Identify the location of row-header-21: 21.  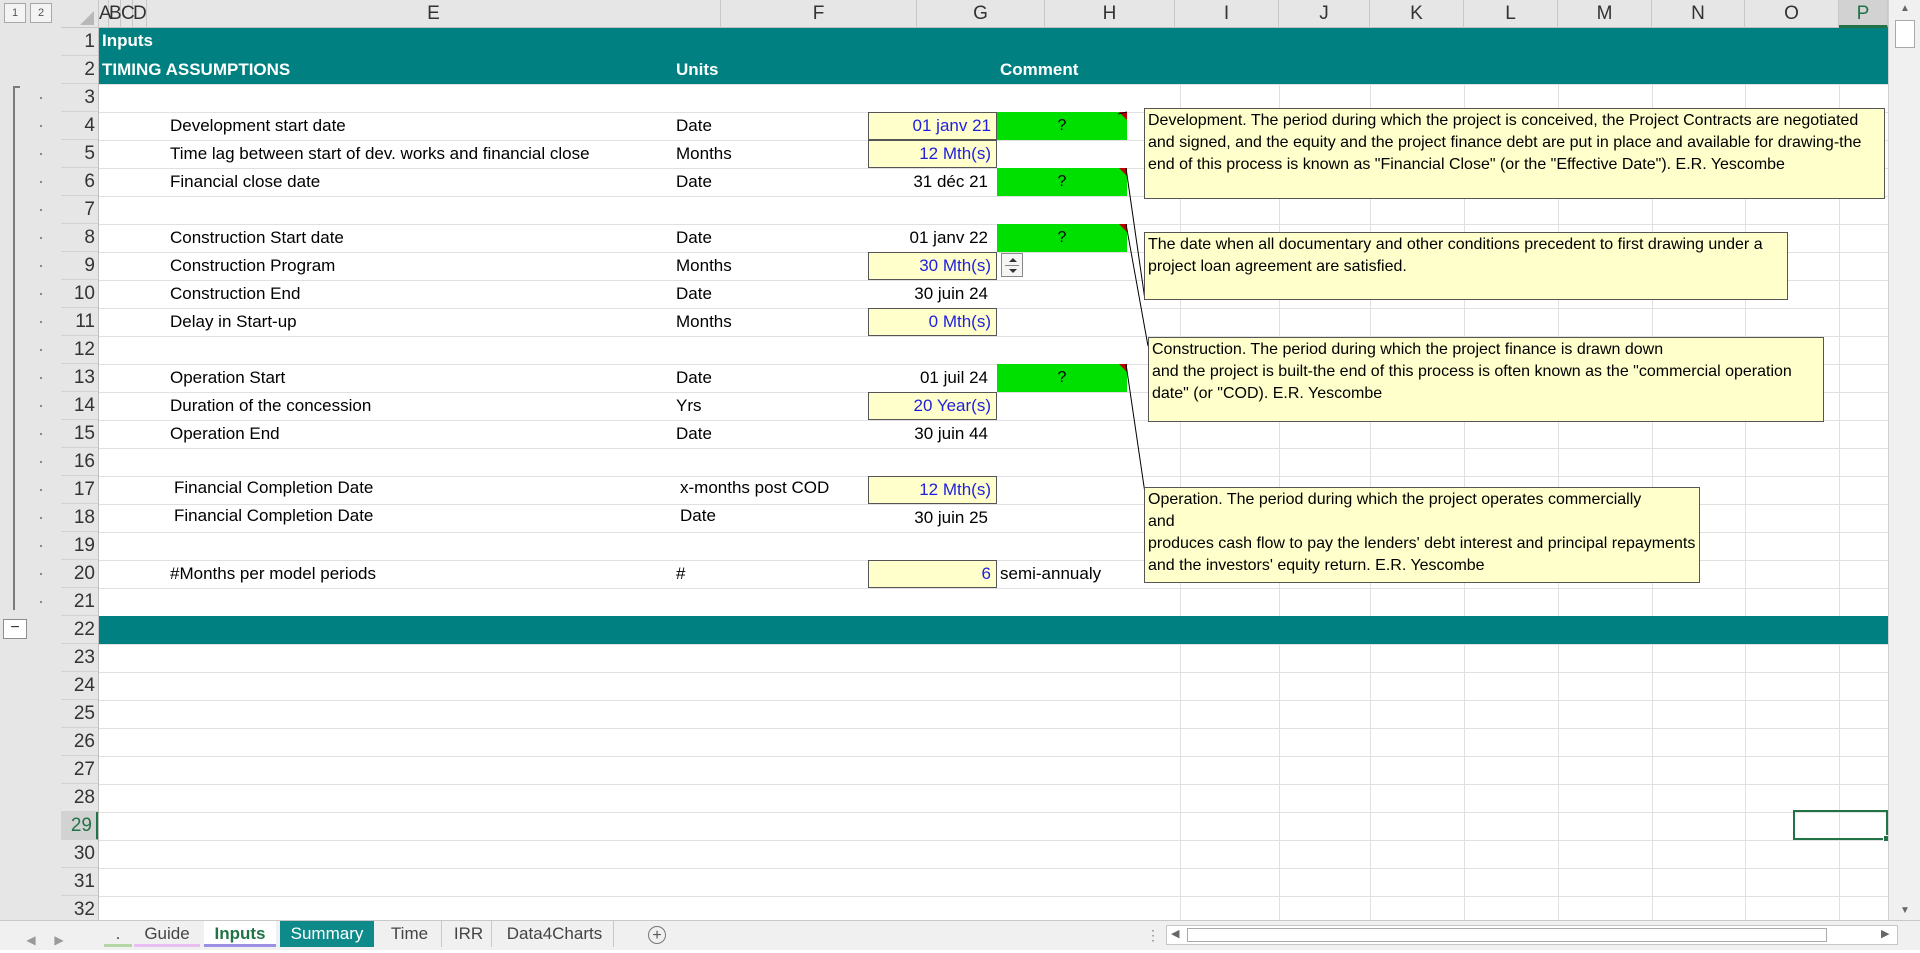
(79, 602).